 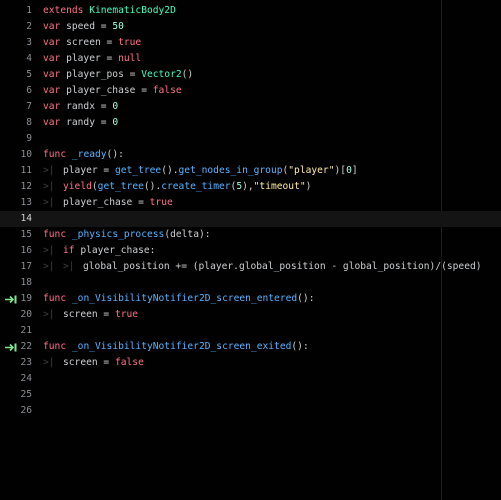 What do you see at coordinates (250, 379) in the screenshot?
I see `code-line: 24` at bounding box center [250, 379].